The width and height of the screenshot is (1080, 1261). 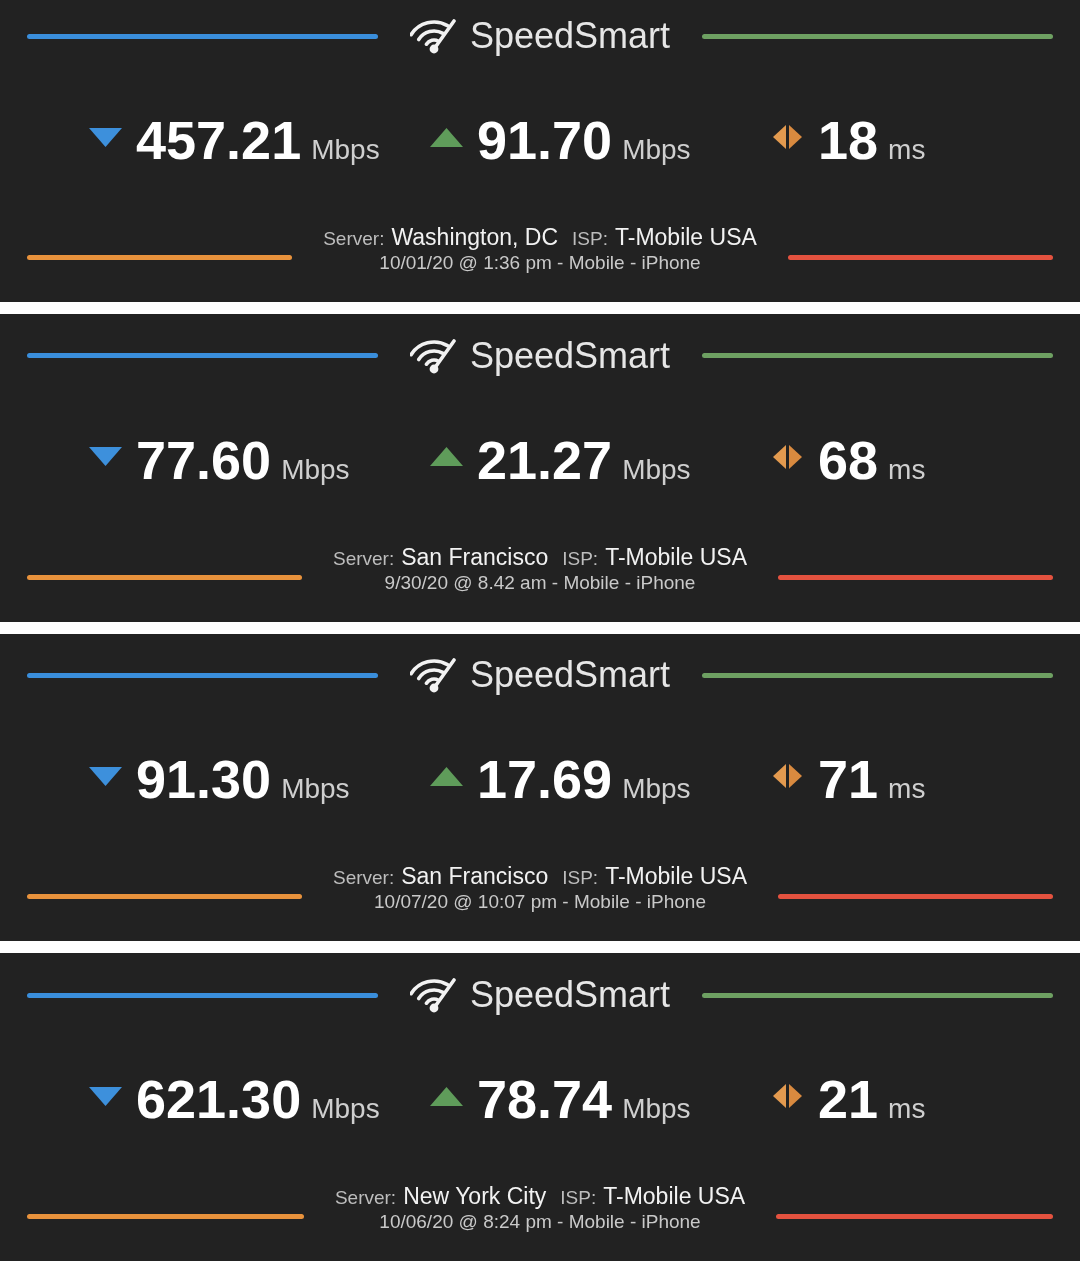 I want to click on upload-speed: 91.70, so click(x=545, y=140).